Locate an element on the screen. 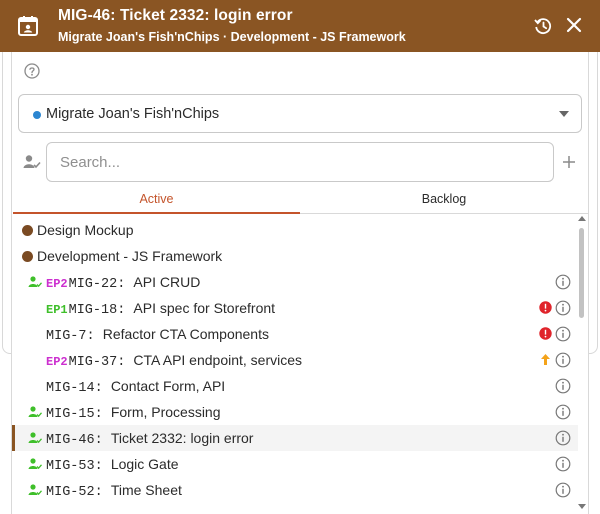 This screenshot has width=600, height=514. task-key: MIG-18 is located at coordinates (93, 310).